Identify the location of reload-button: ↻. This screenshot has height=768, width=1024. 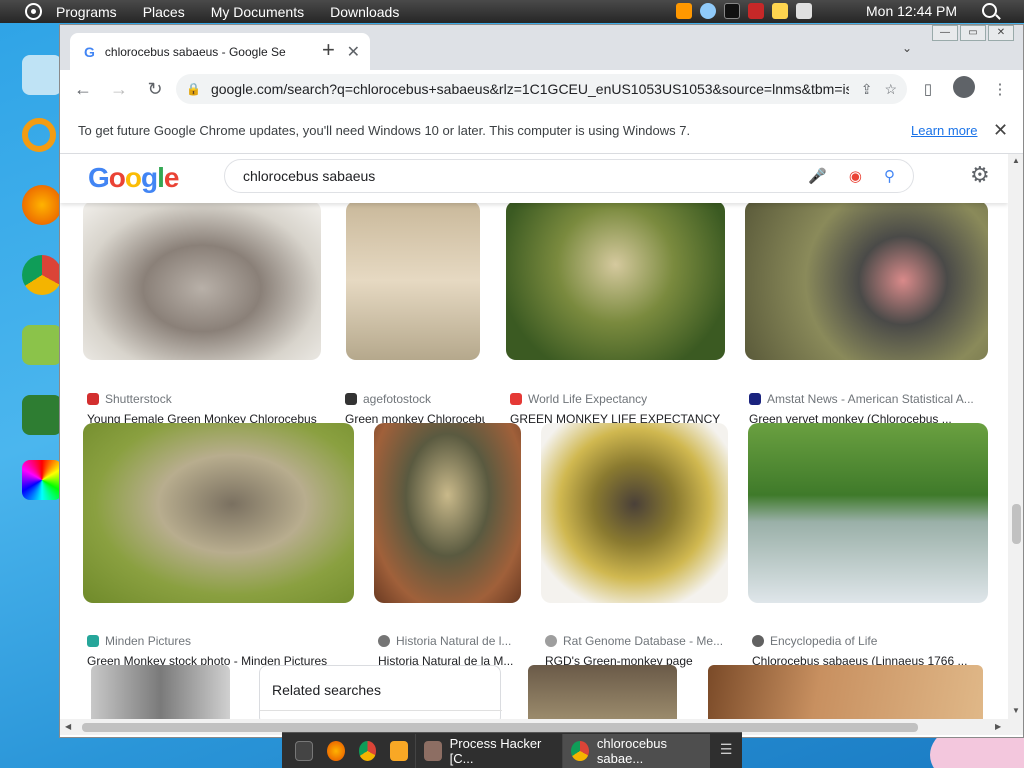
(155, 89).